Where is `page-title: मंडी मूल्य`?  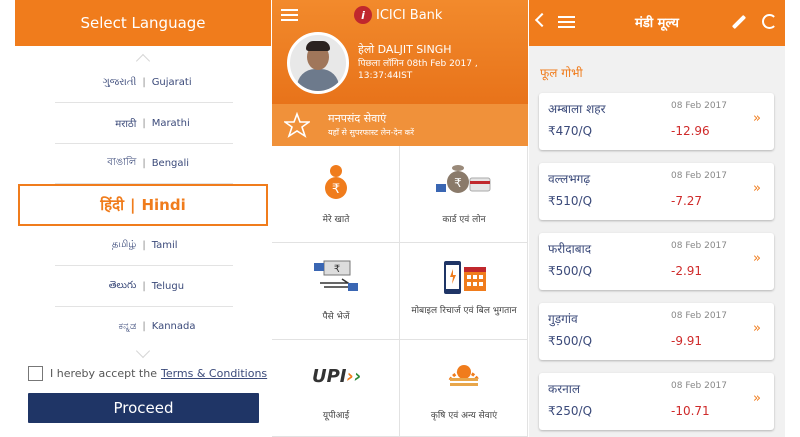
page-title: मंडी मूल्य is located at coordinates (657, 23).